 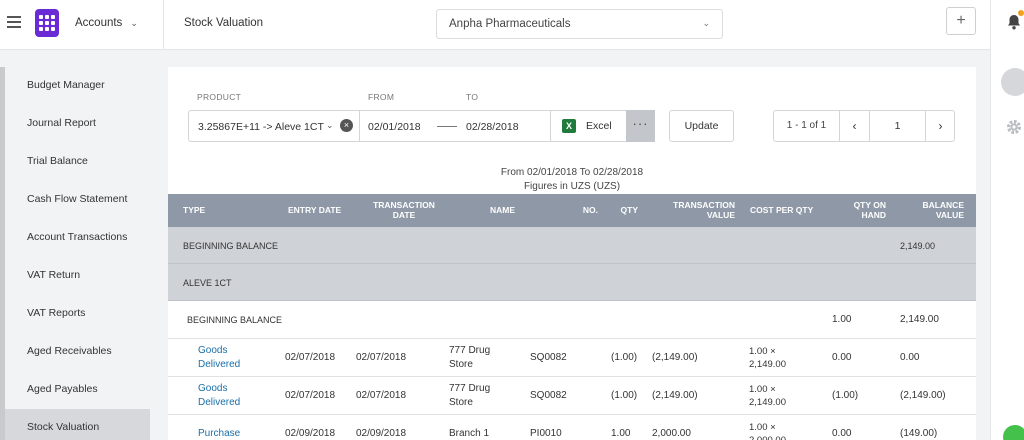 I want to click on column-header-no: NO., so click(x=590, y=209).